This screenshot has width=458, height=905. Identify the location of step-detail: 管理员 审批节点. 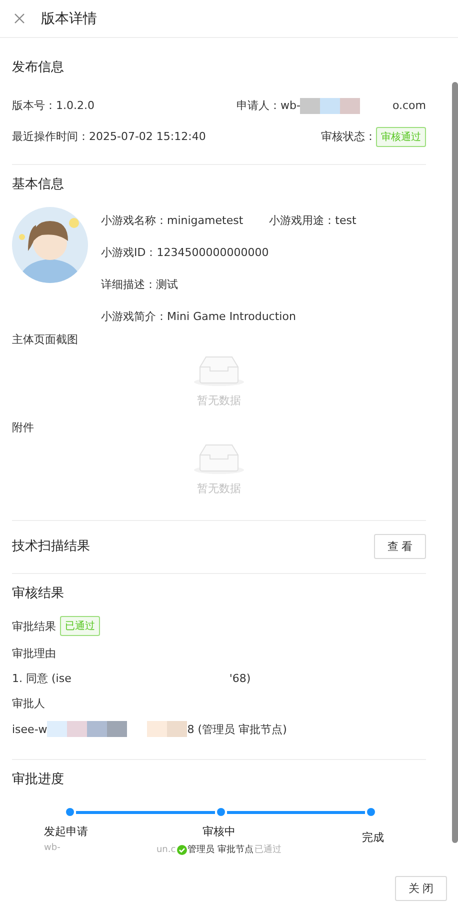
(221, 850).